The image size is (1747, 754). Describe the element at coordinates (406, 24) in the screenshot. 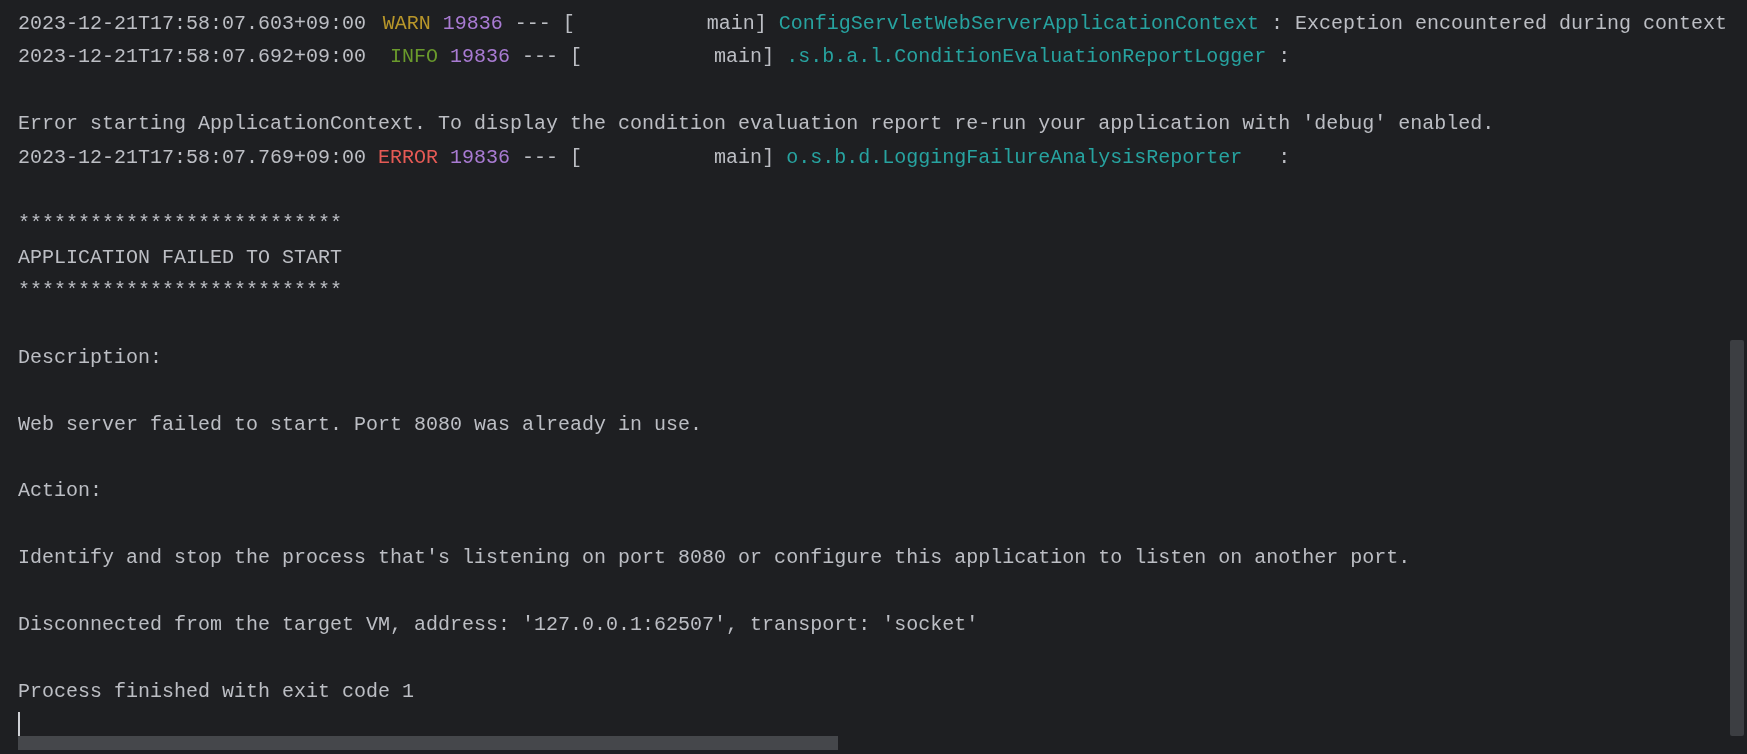

I see `log-level: WARN` at that location.